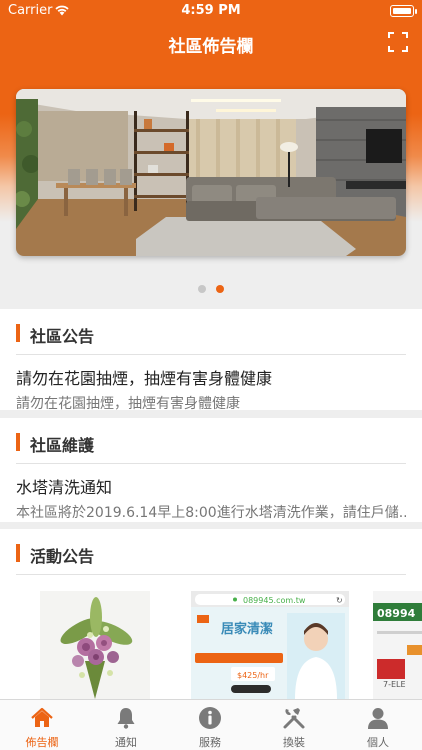 Image resolution: width=422 pixels, height=750 pixels. What do you see at coordinates (64, 487) in the screenshot?
I see `item-title: 水塔清洗通知` at bounding box center [64, 487].